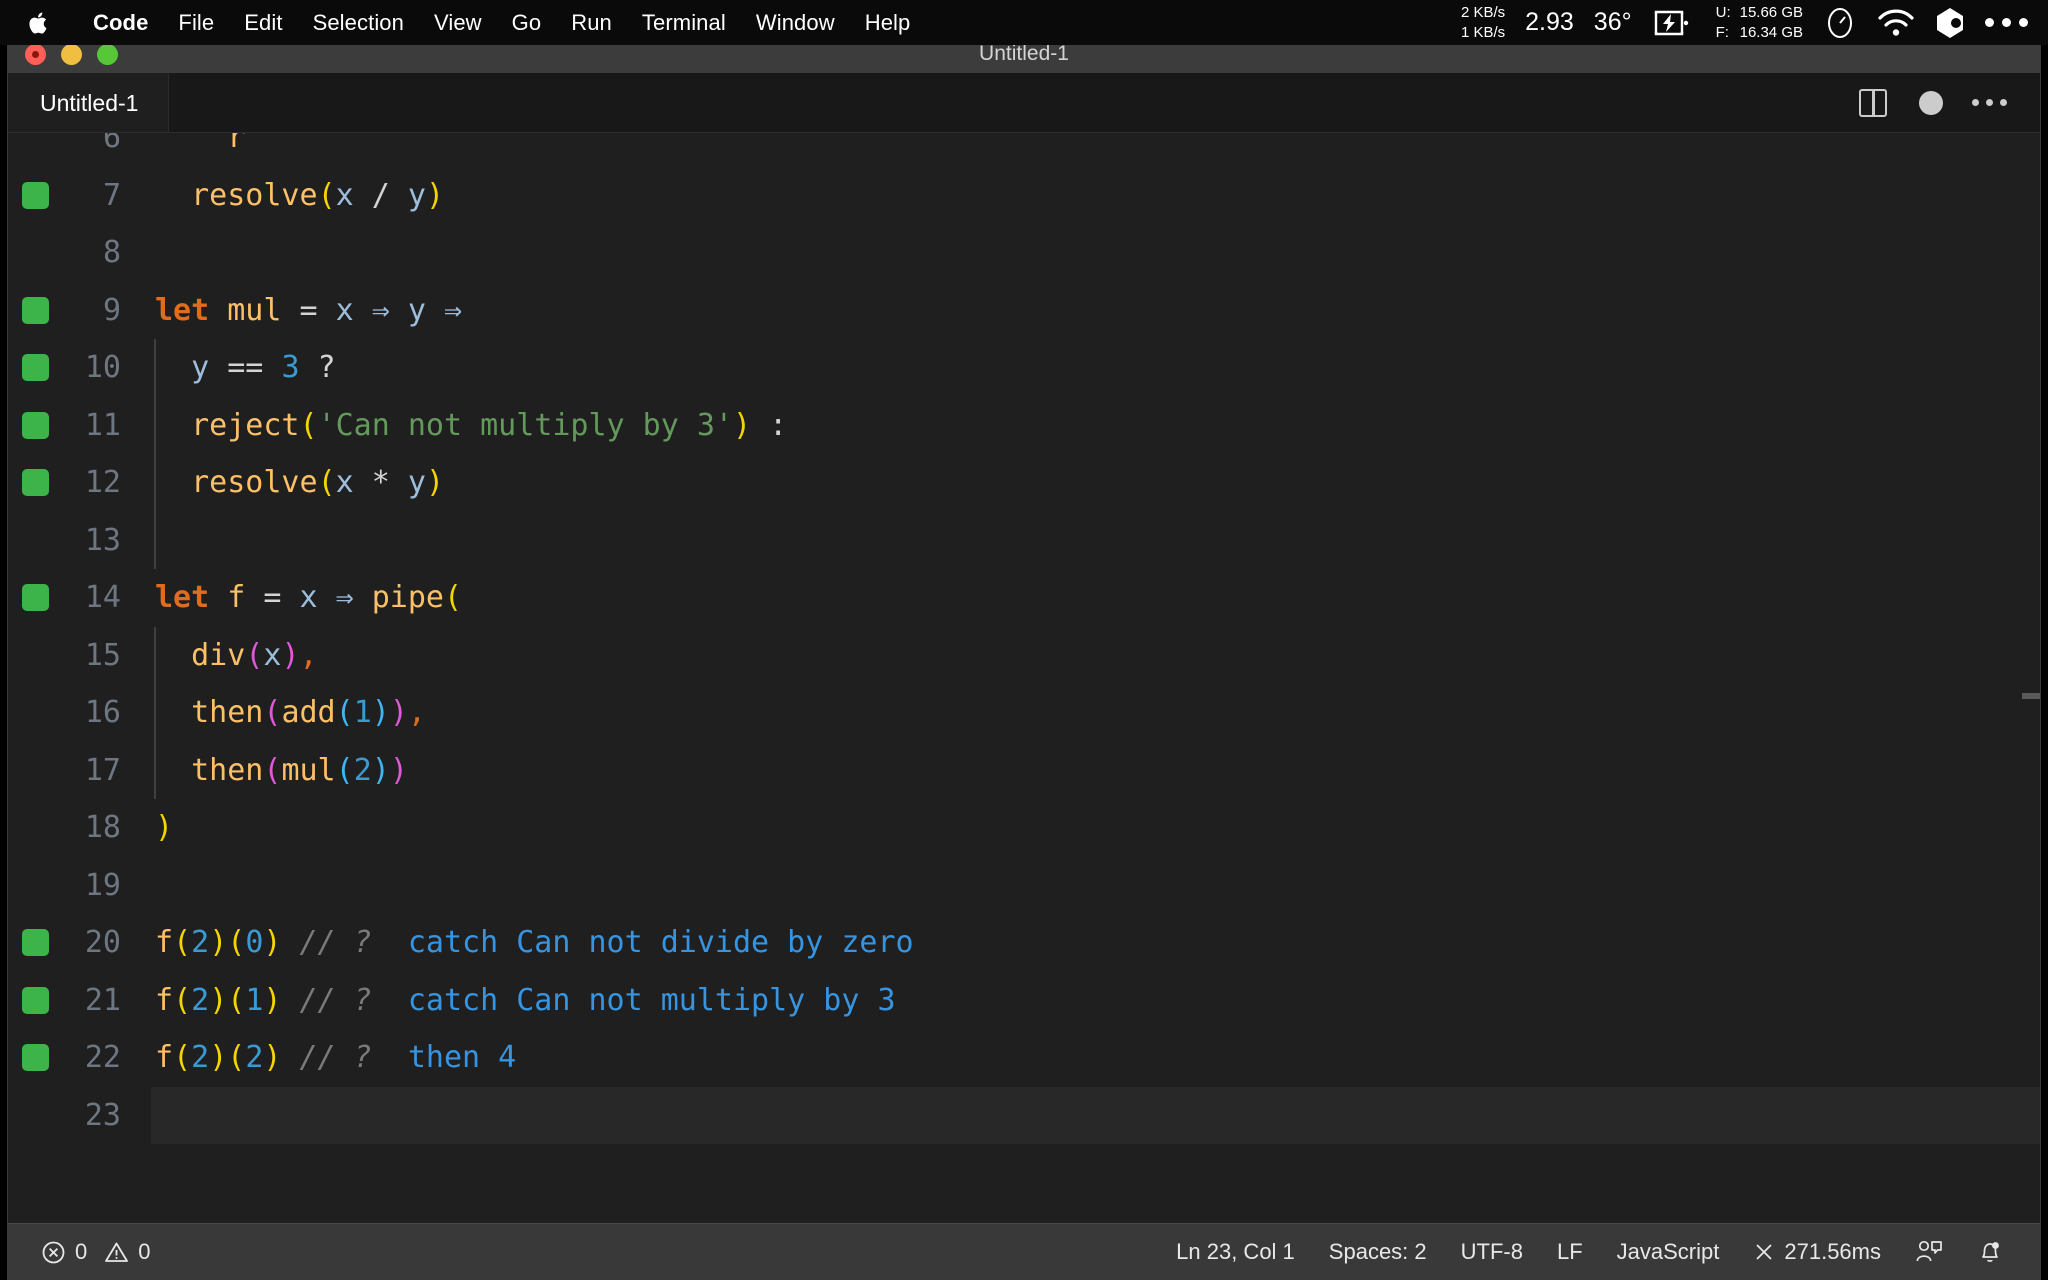 Image resolution: width=2048 pixels, height=1280 pixels. I want to click on problems-status-item: 0 0, so click(96, 1252).